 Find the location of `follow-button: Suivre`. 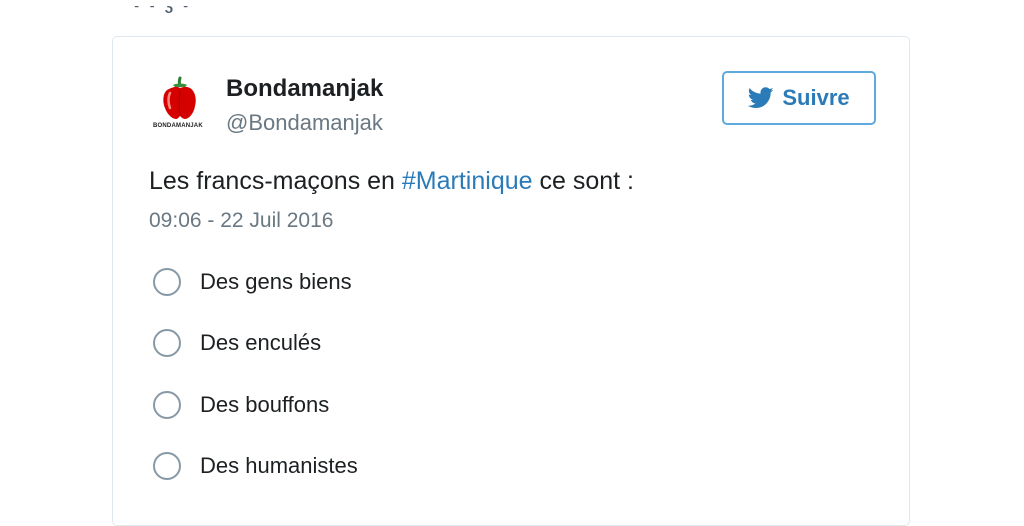

follow-button: Suivre is located at coordinates (799, 98).